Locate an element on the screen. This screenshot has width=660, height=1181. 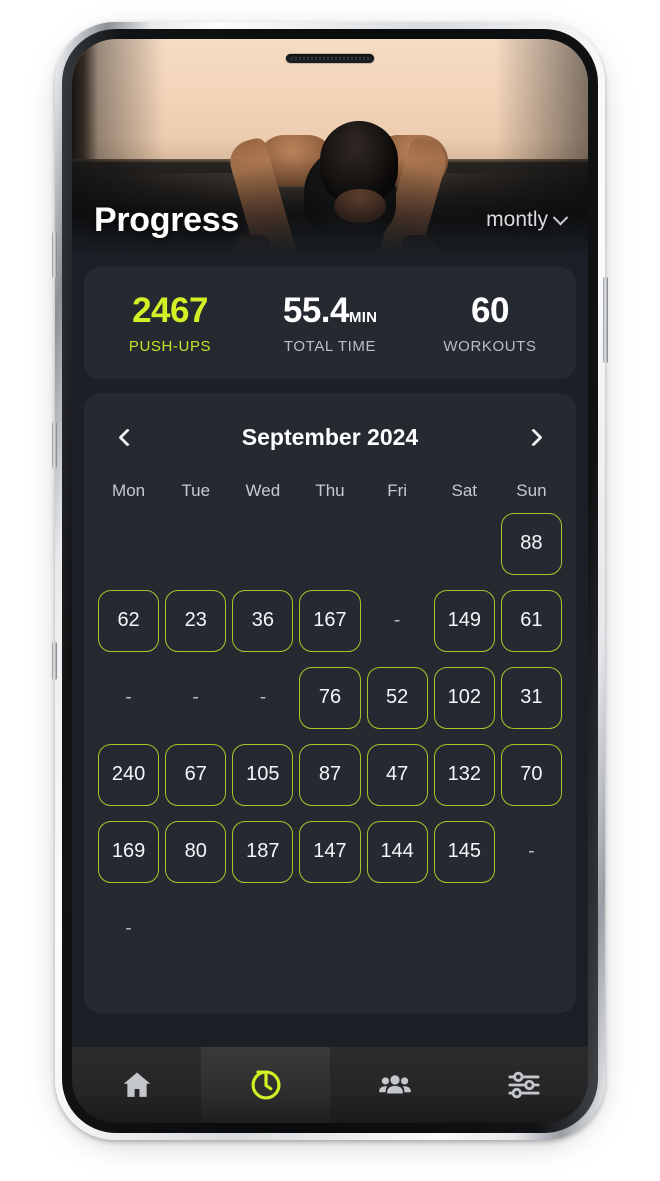
calendar-day-cell: 70 is located at coordinates (531, 774).